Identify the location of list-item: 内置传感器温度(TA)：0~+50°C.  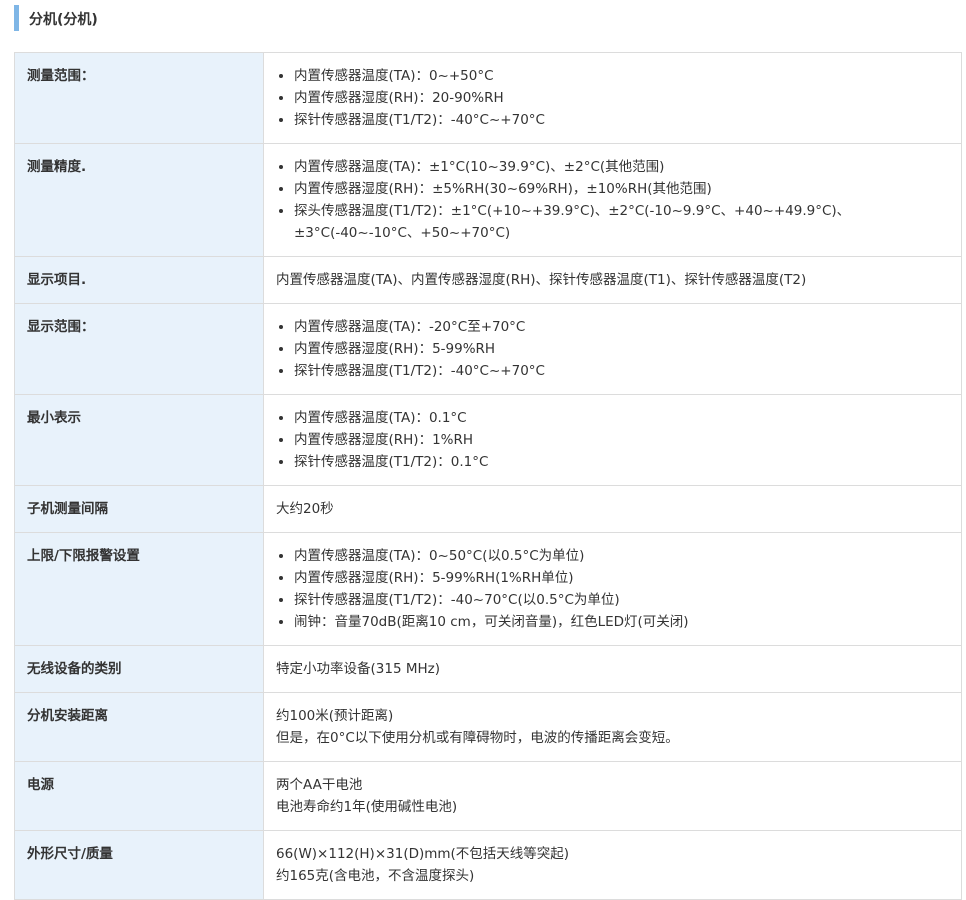
(621, 76).